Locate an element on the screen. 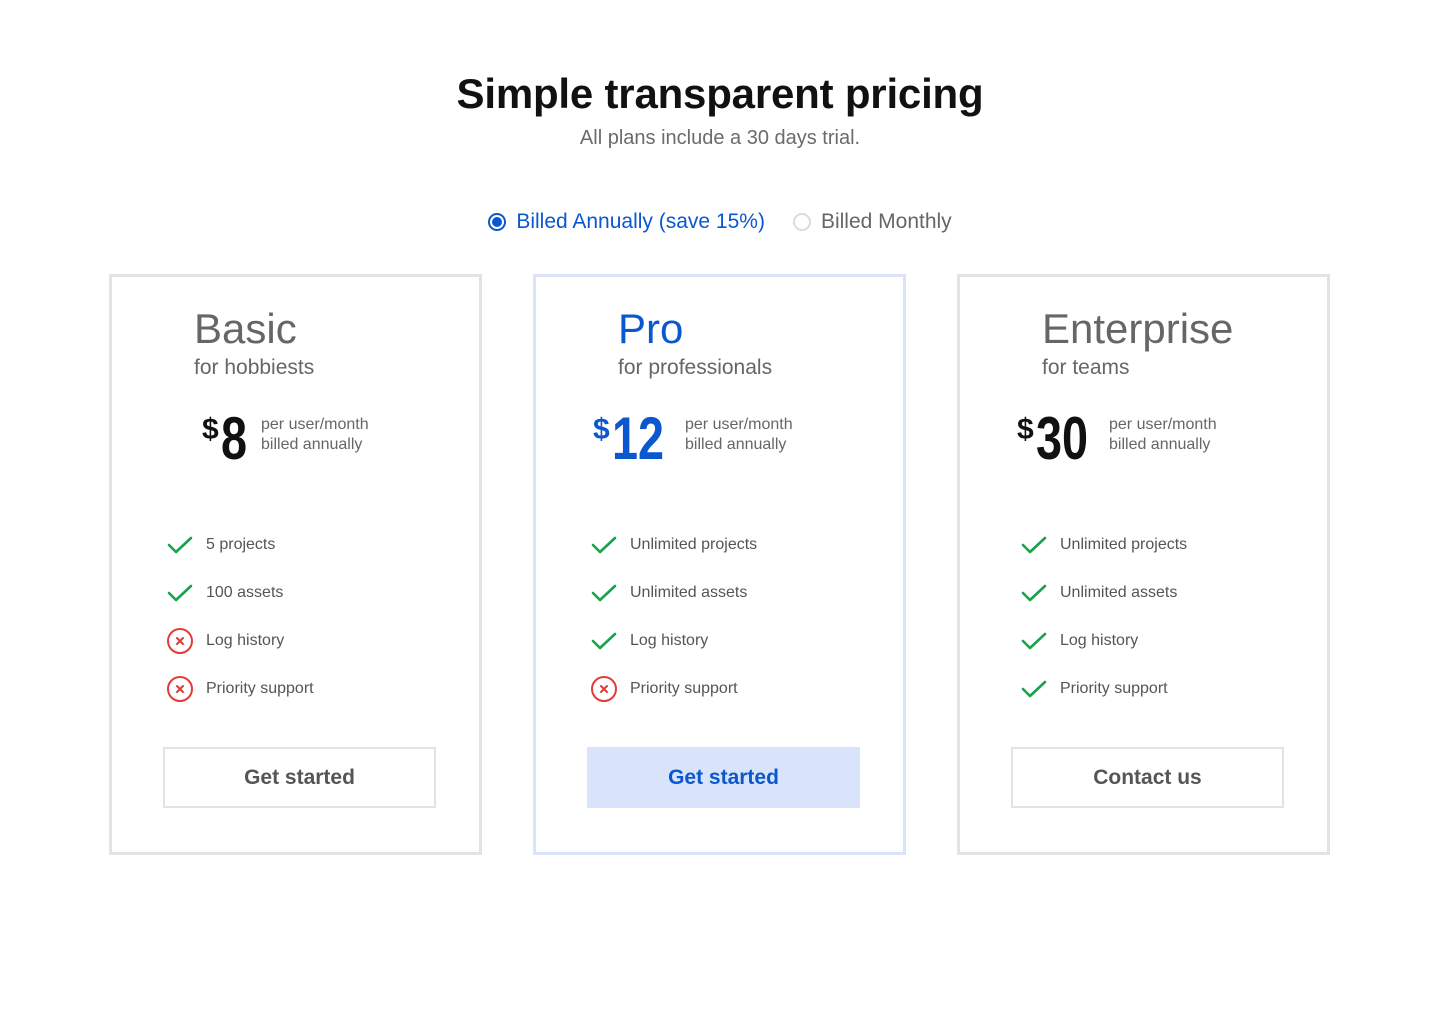  contact-us-button: Contact us is located at coordinates (1147, 777).